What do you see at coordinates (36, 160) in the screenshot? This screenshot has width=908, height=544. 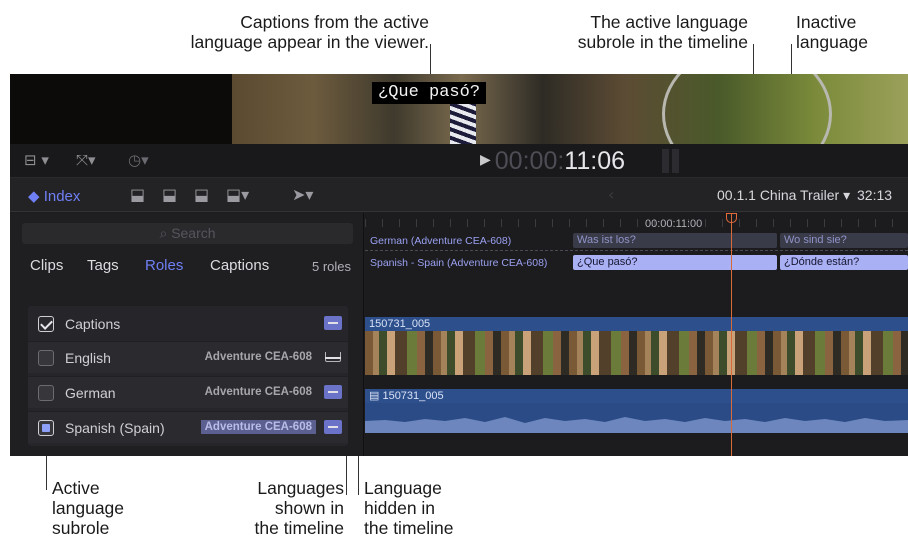 I see `viewer-options-icon: ⊟ ▾` at bounding box center [36, 160].